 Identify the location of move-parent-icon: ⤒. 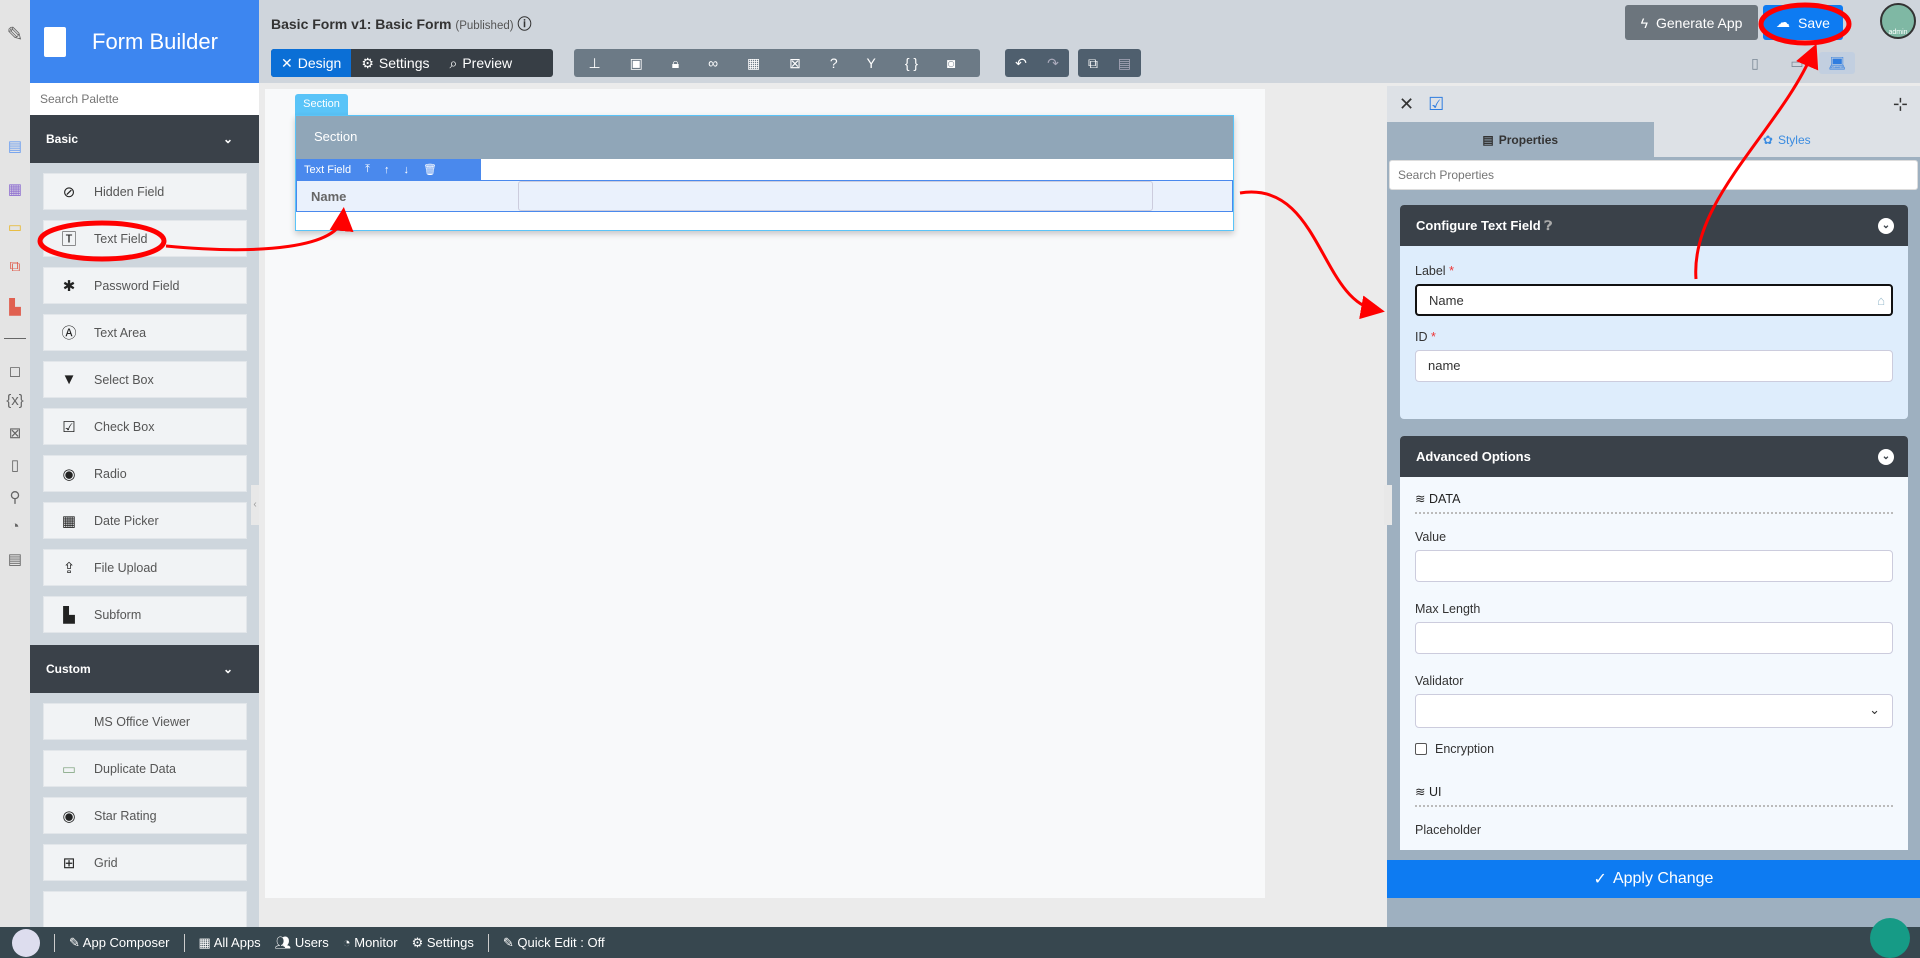
(367, 169).